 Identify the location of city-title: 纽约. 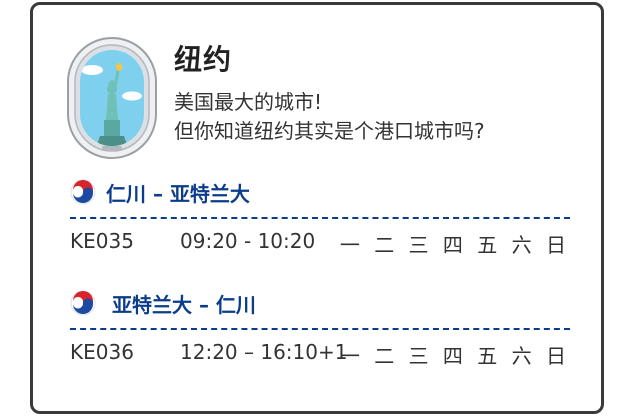
(203, 59).